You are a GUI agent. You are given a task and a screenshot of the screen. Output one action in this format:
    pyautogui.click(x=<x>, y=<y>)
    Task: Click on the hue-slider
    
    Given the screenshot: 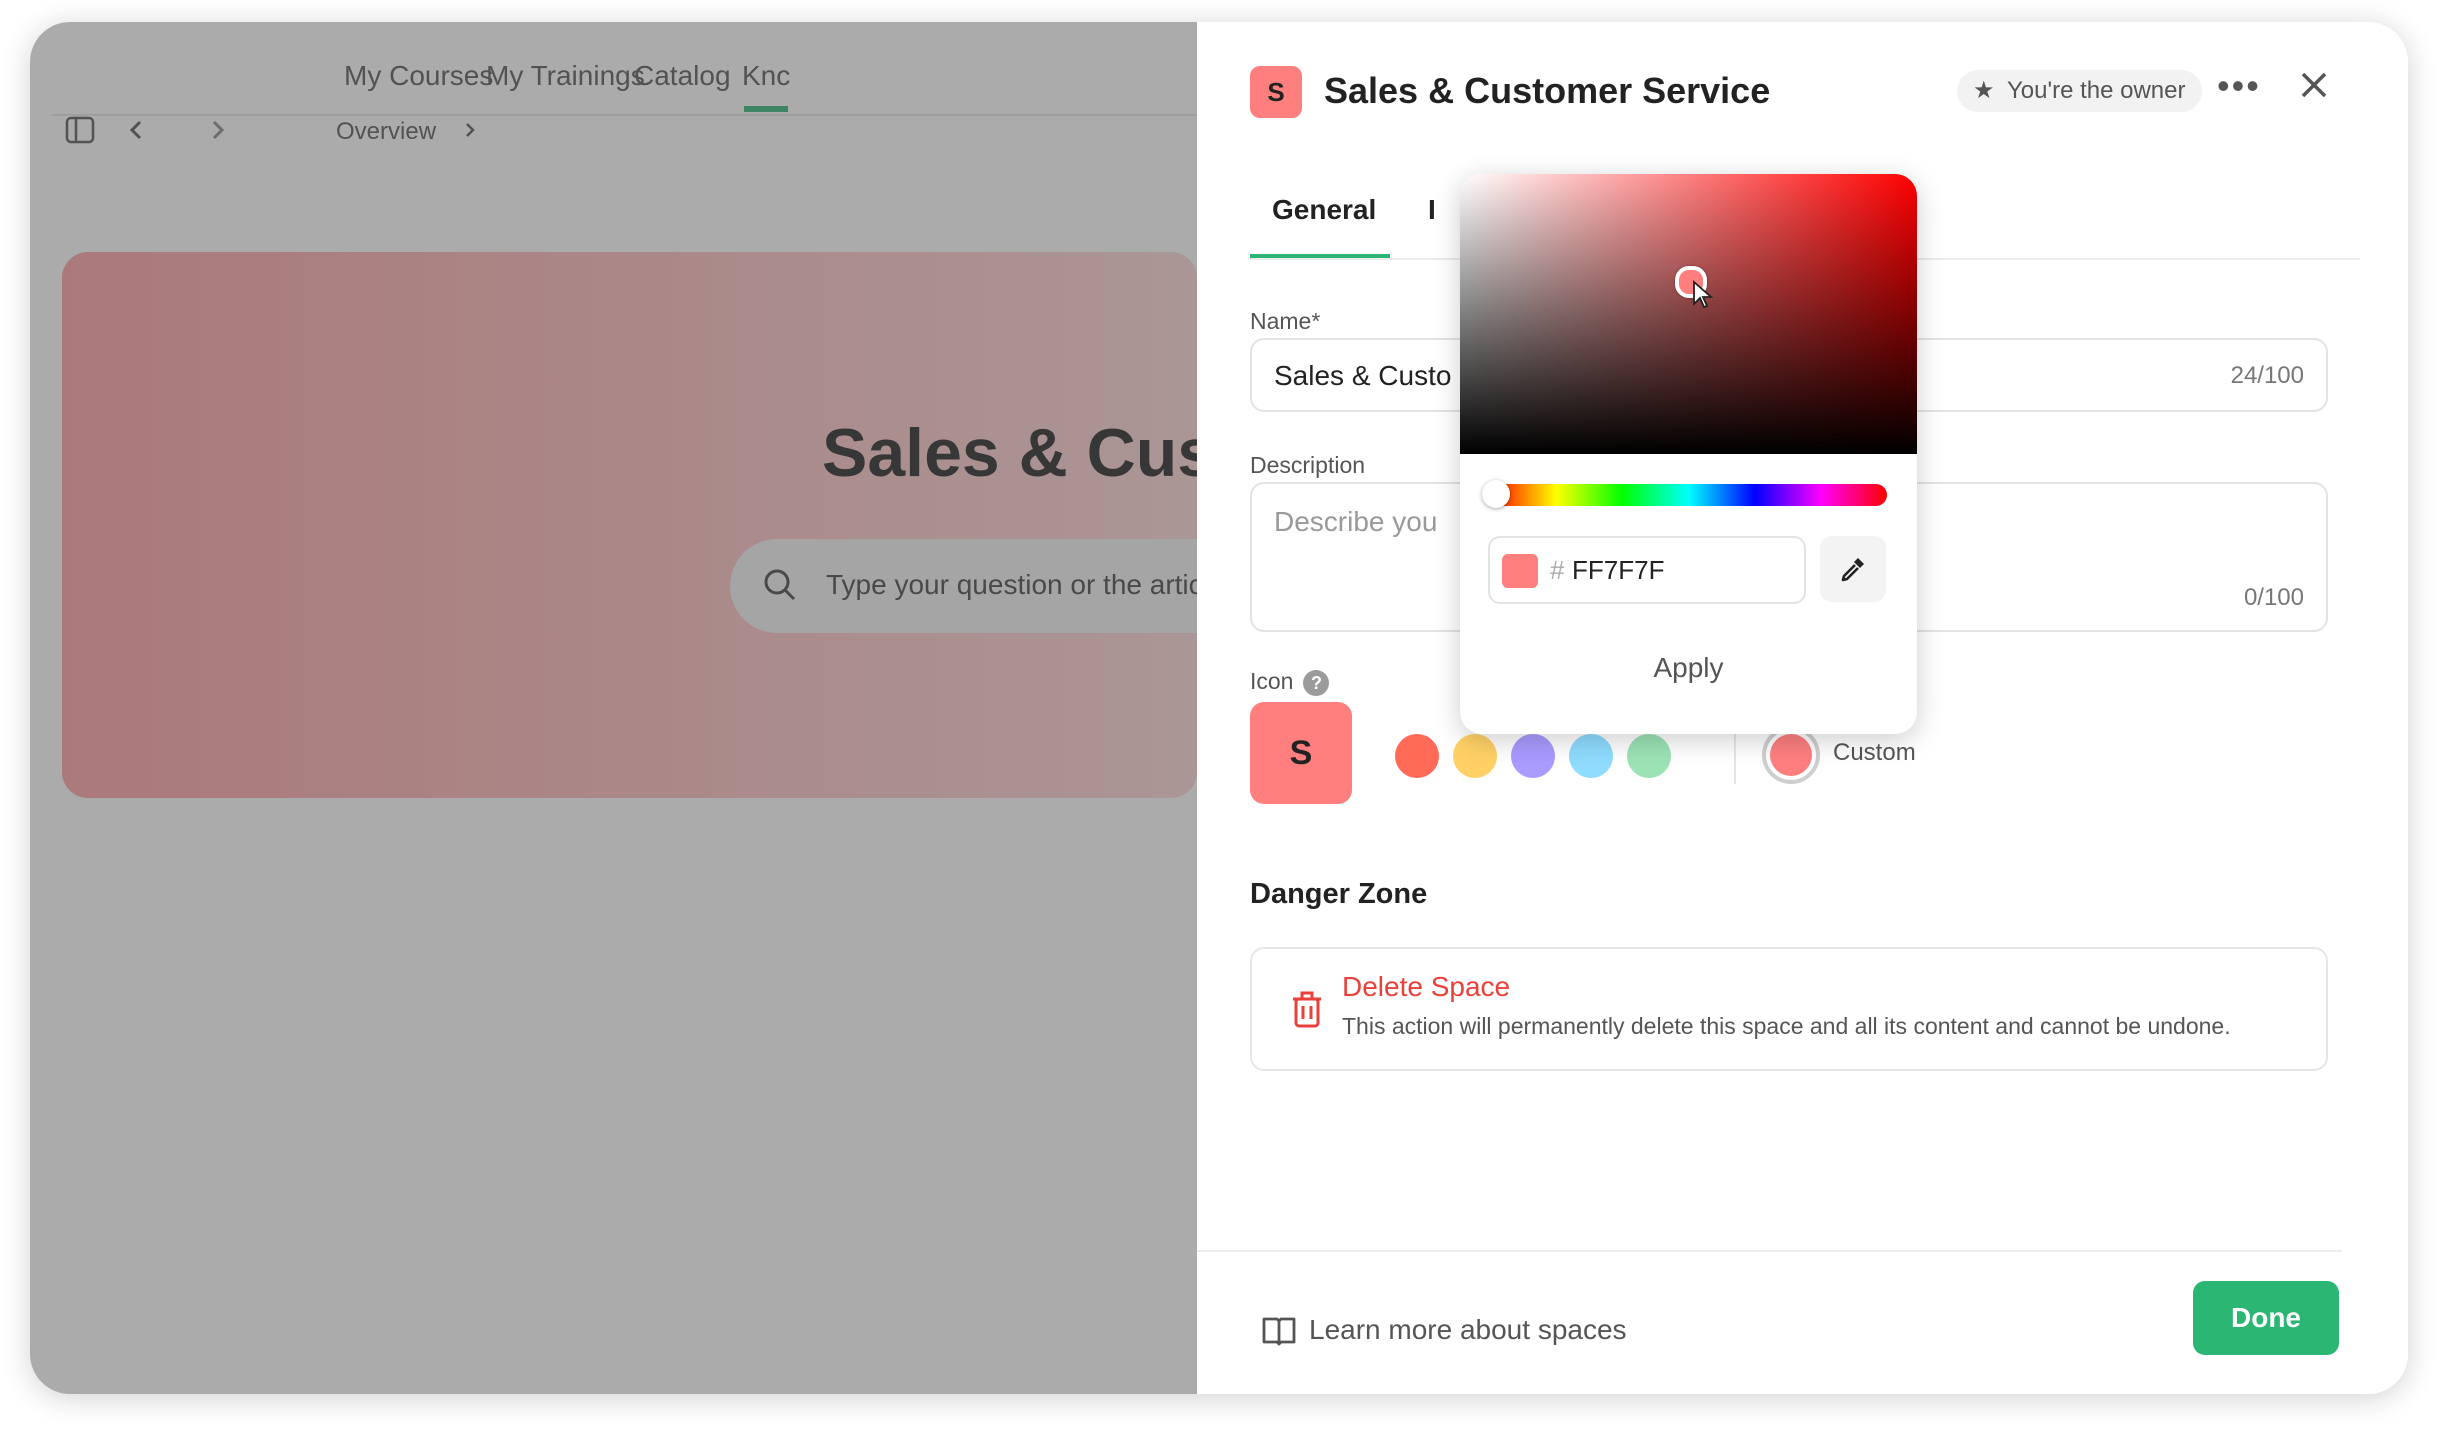 What is the action you would take?
    pyautogui.click(x=1688, y=495)
    